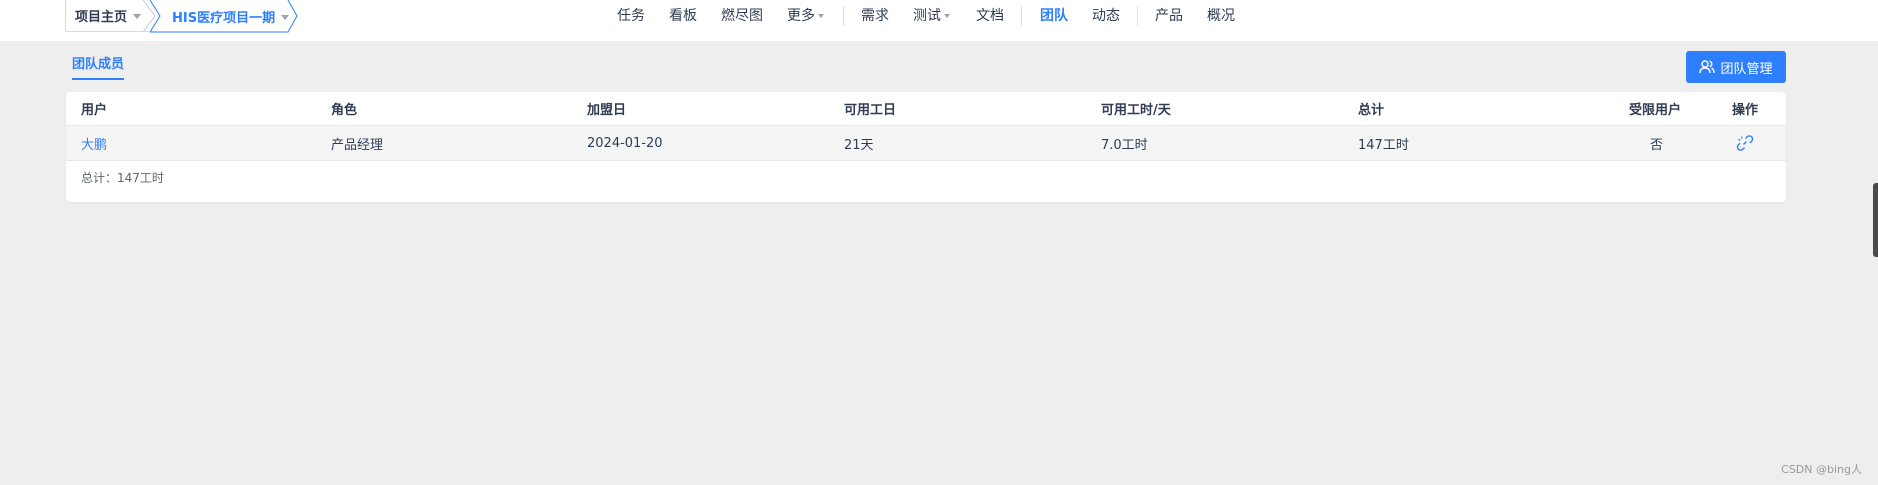 The height and width of the screenshot is (485, 1878). I want to click on unlink-button, so click(1745, 143).